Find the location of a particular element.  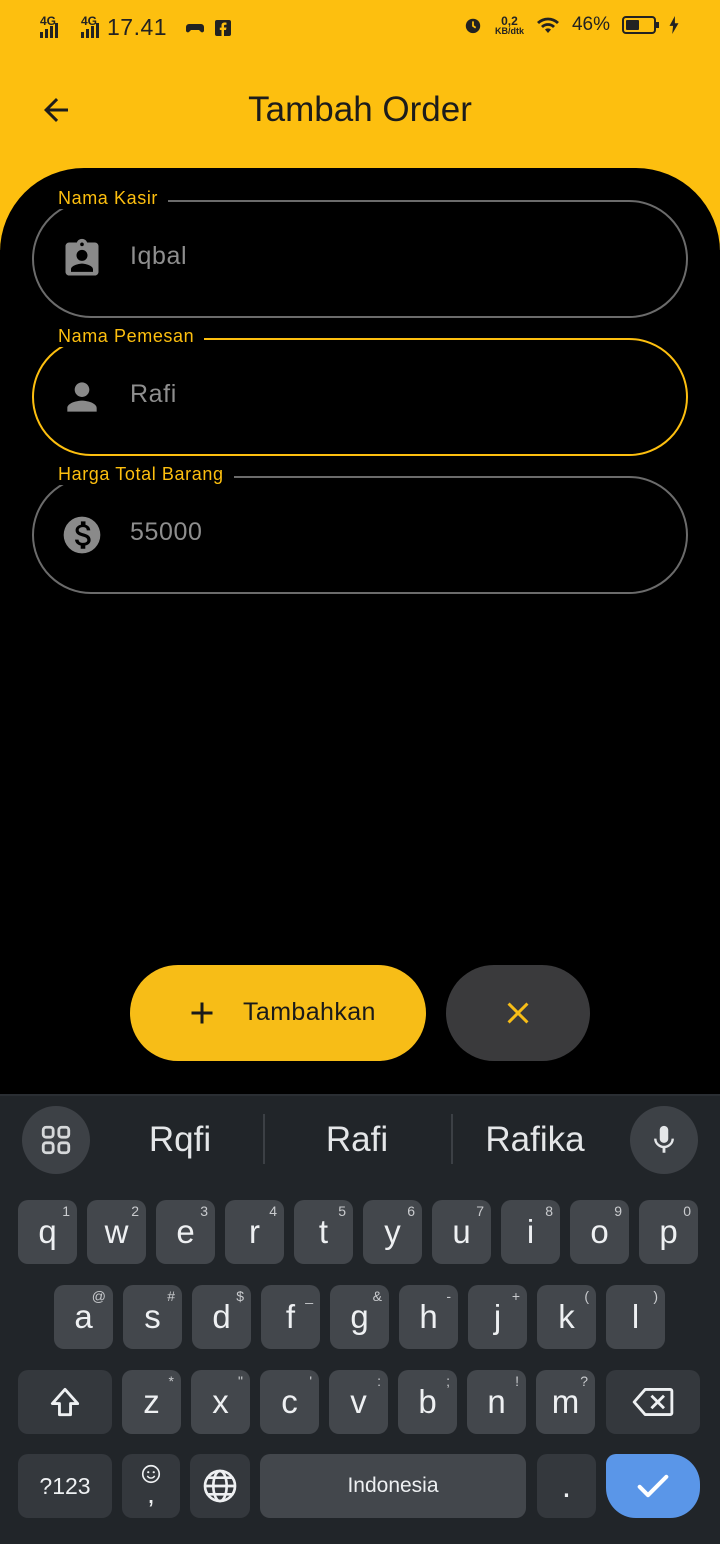

period-key: . is located at coordinates (566, 1486).